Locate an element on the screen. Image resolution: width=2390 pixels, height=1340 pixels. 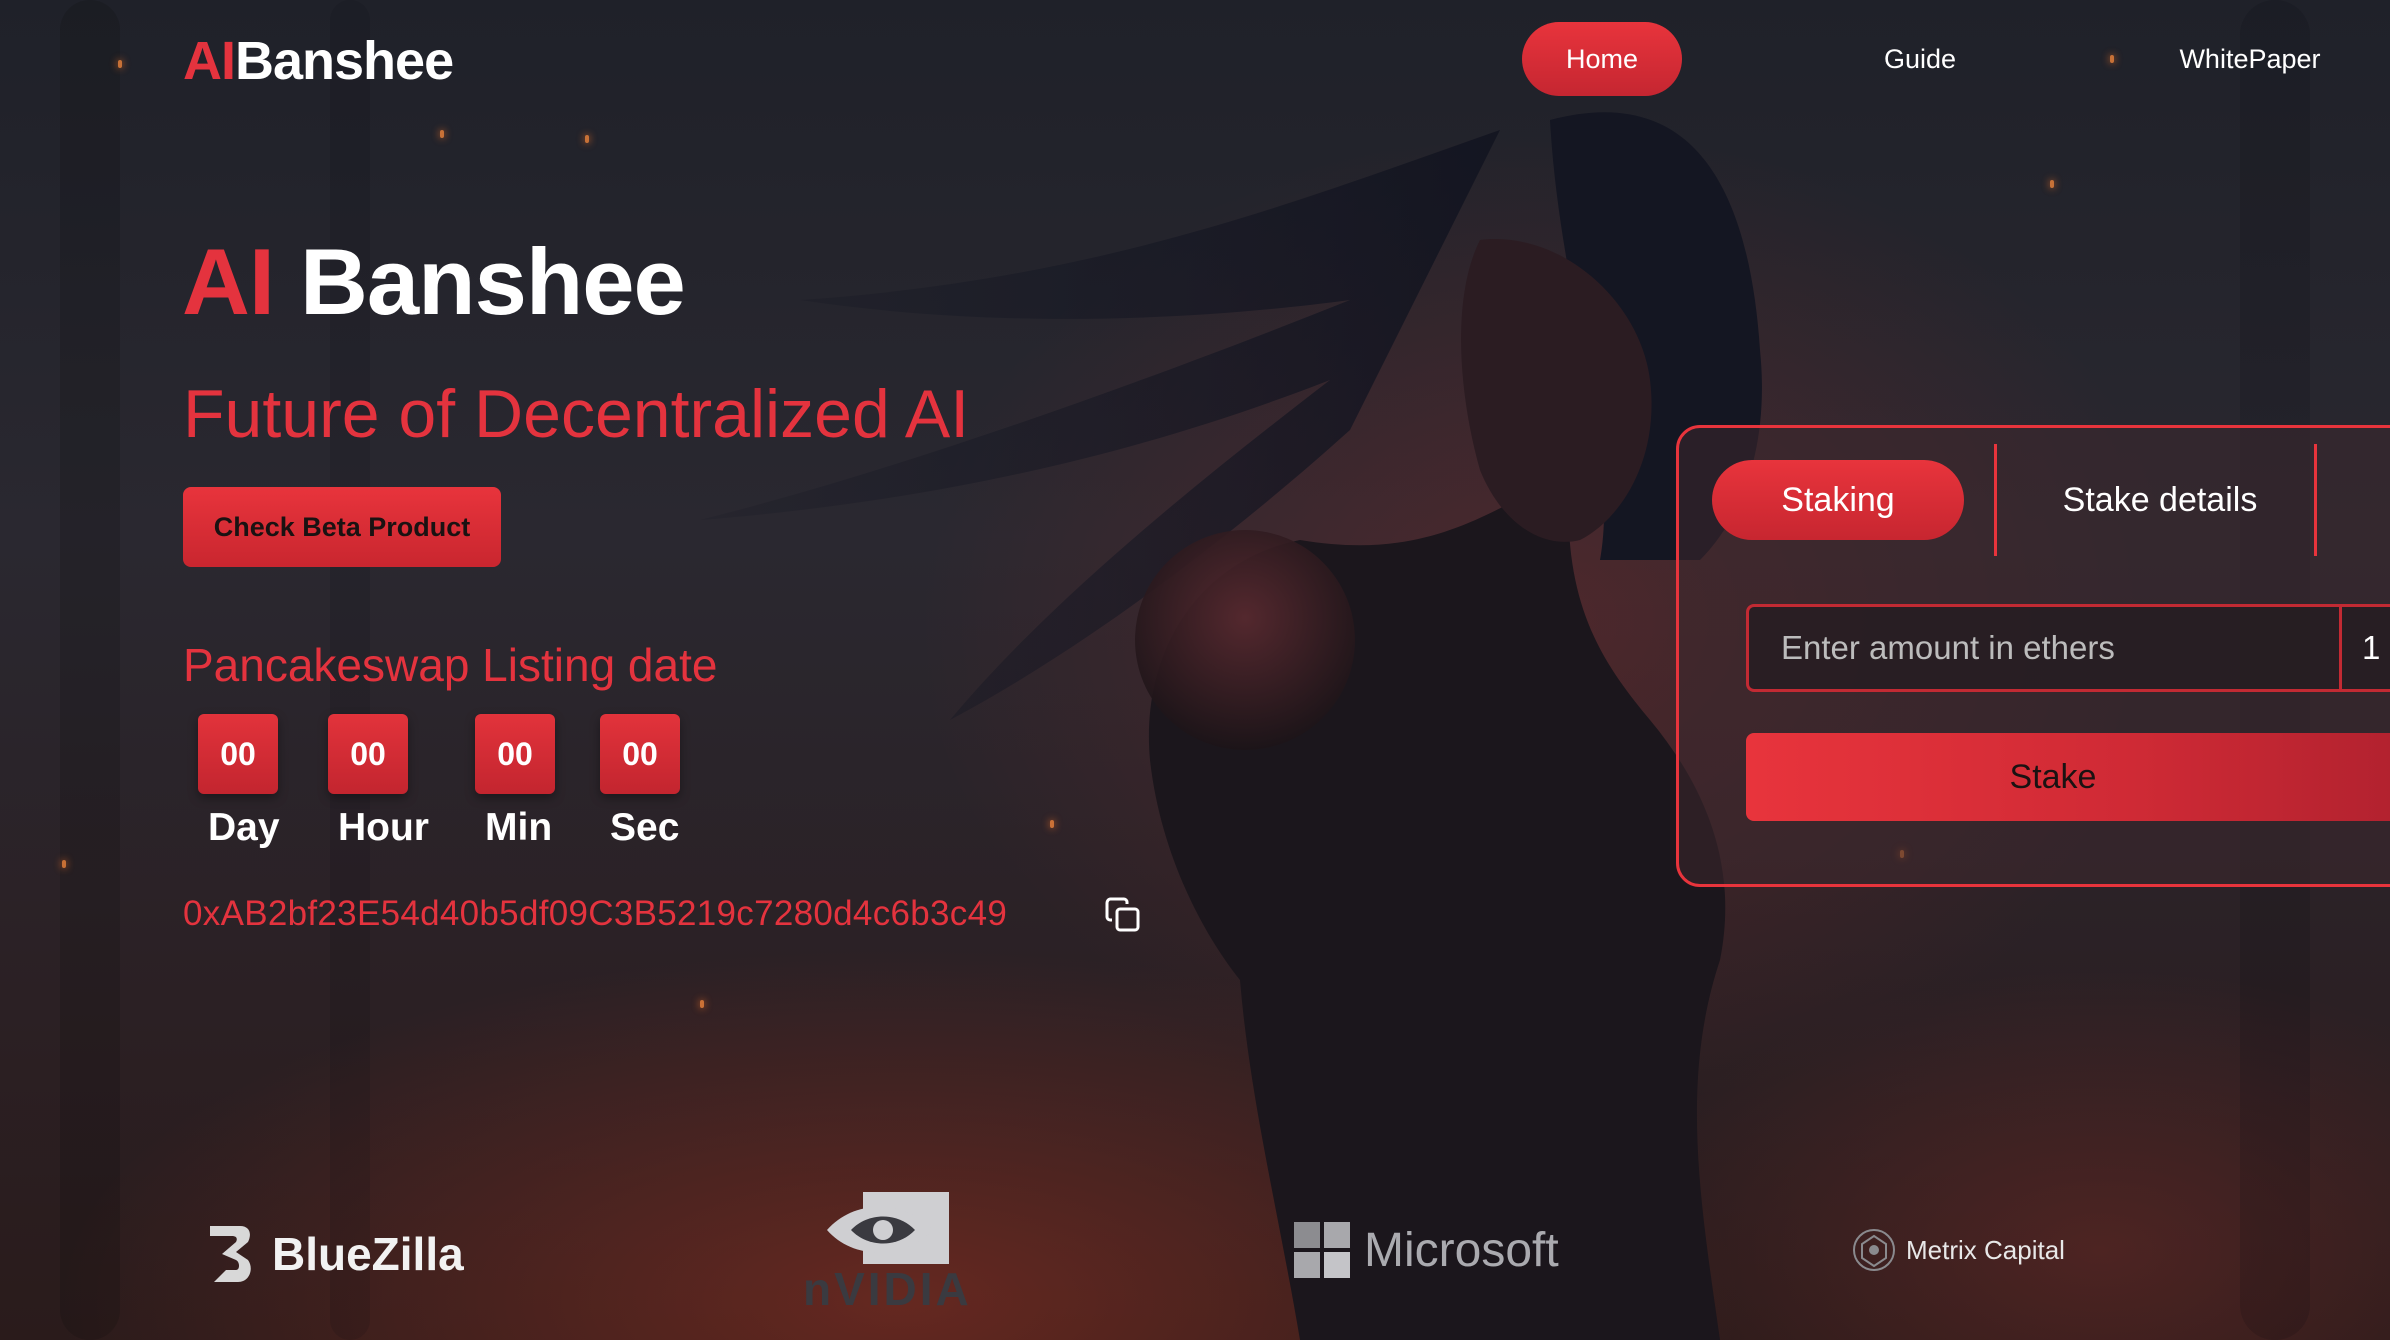
countdown-sec-label: Sec is located at coordinates (645, 827).